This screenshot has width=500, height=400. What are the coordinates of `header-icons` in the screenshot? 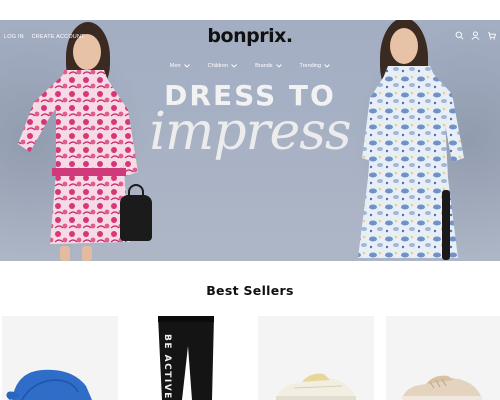 It's located at (475, 35).